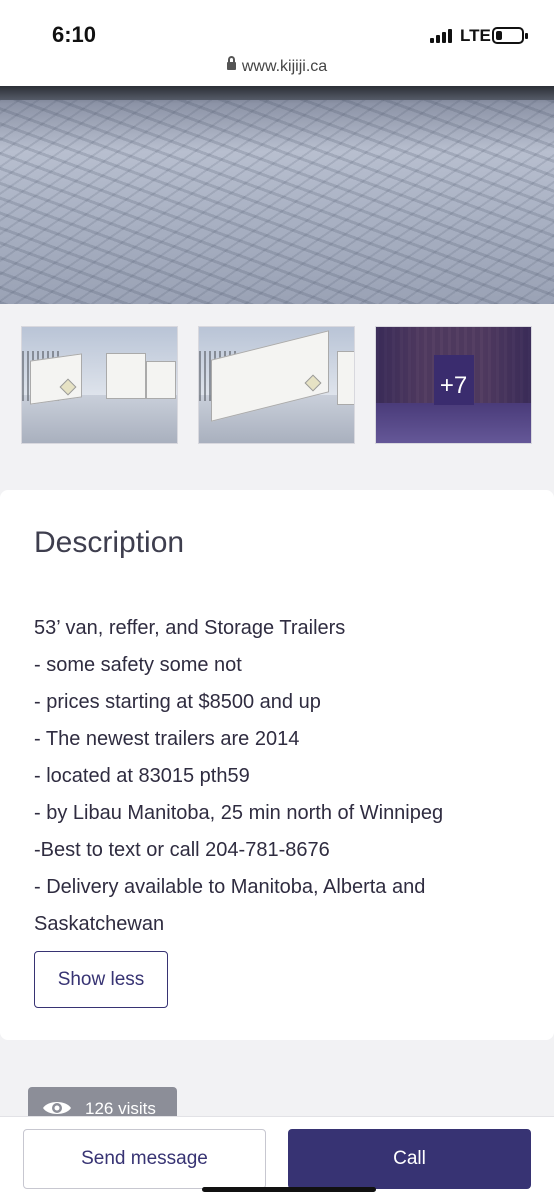 The image size is (554, 1200). What do you see at coordinates (475, 35) in the screenshot?
I see `network-label: LTE` at bounding box center [475, 35].